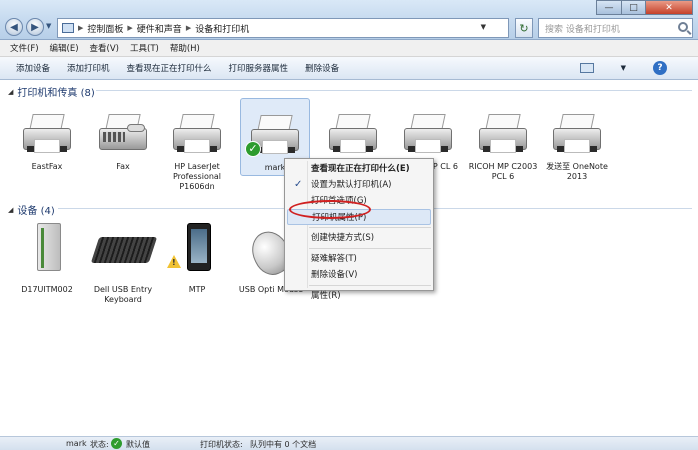  Describe the element at coordinates (124, 252) in the screenshot. I see `keyboard-icon` at that location.